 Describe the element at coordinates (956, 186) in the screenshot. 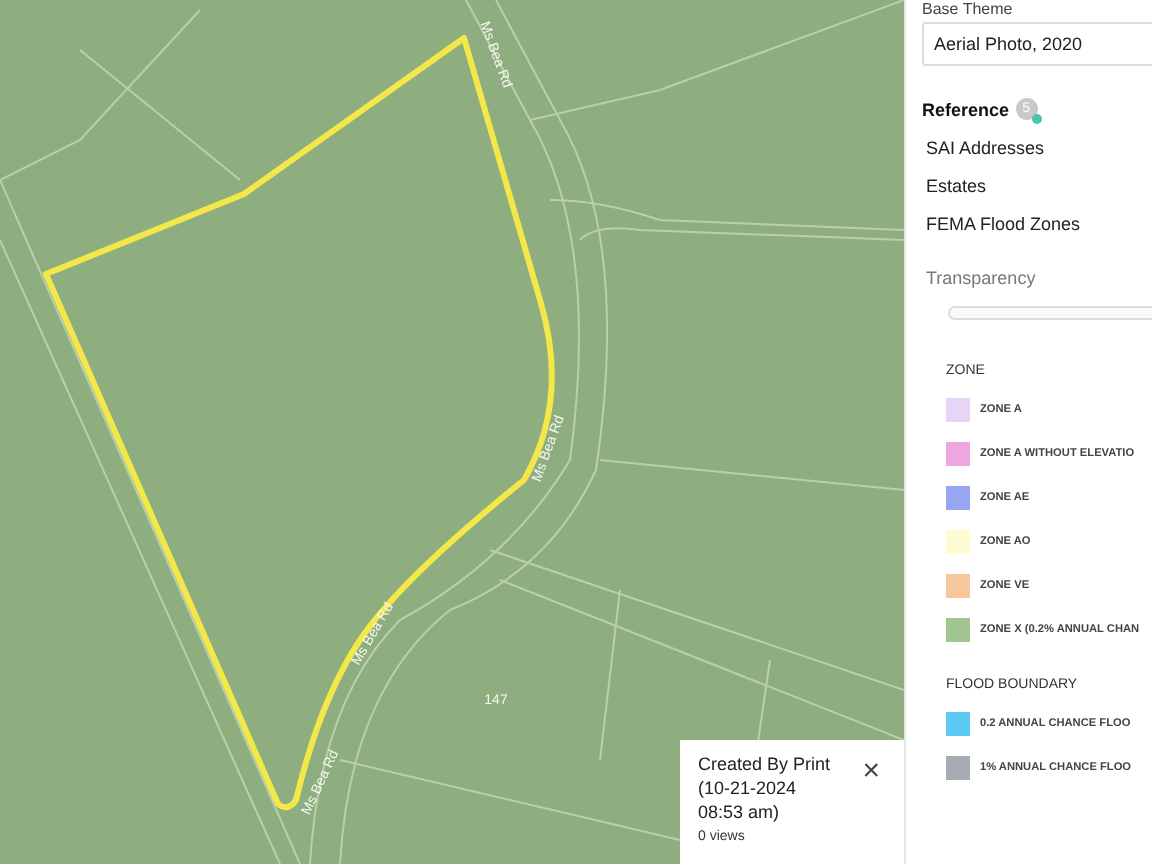

I see `layer-item: Estates` at that location.